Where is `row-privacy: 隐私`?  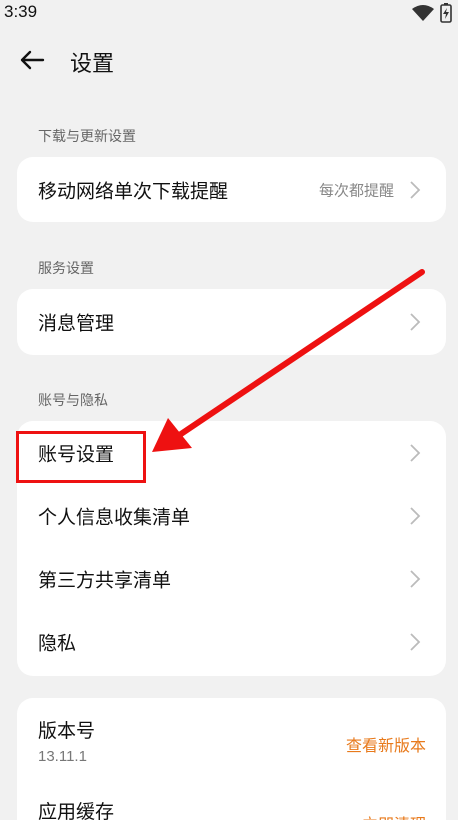
row-privacy: 隐私 is located at coordinates (231, 641).